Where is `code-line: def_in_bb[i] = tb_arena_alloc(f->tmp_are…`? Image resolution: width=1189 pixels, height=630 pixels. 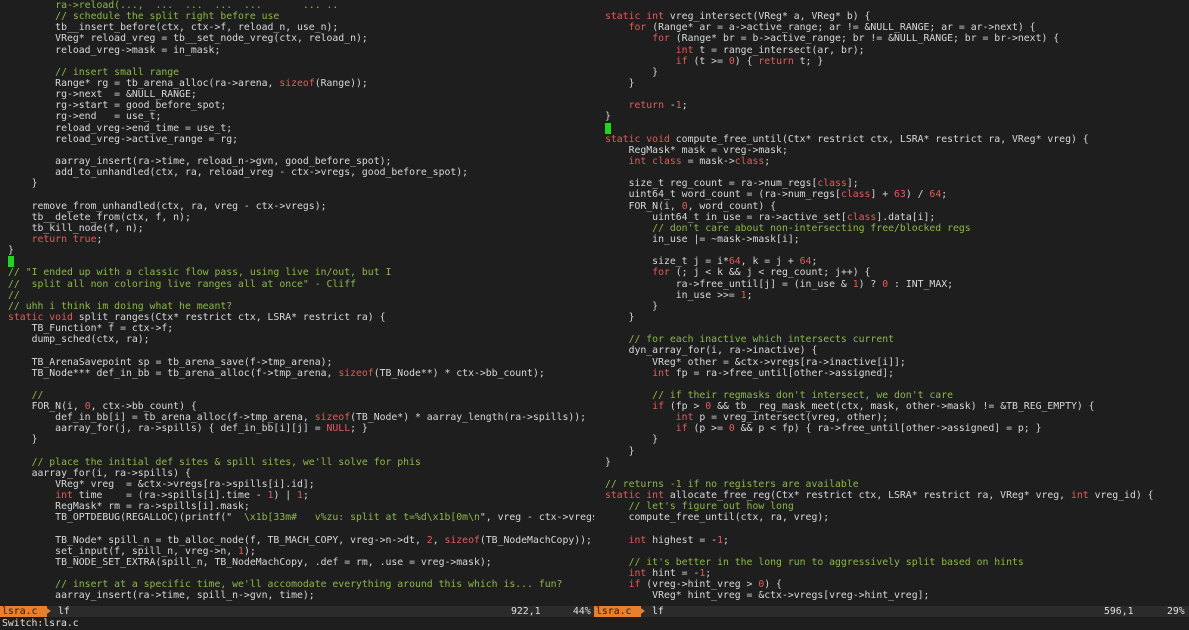 code-line: def_in_bb[i] = tb_arena_alloc(f->tmp_are… is located at coordinates (297, 417).